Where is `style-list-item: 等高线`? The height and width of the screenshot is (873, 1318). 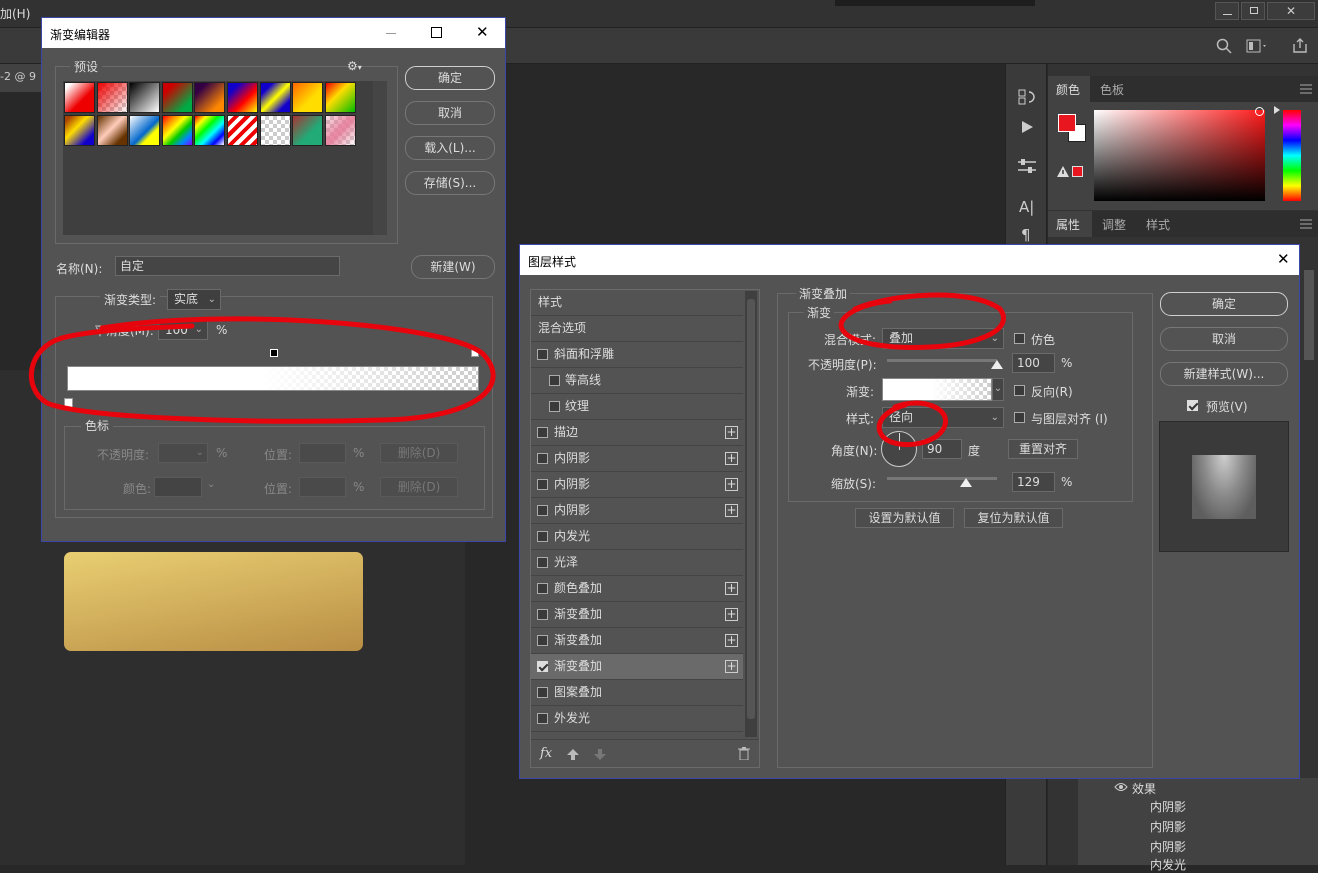
style-list-item: 等高线 is located at coordinates (637, 381).